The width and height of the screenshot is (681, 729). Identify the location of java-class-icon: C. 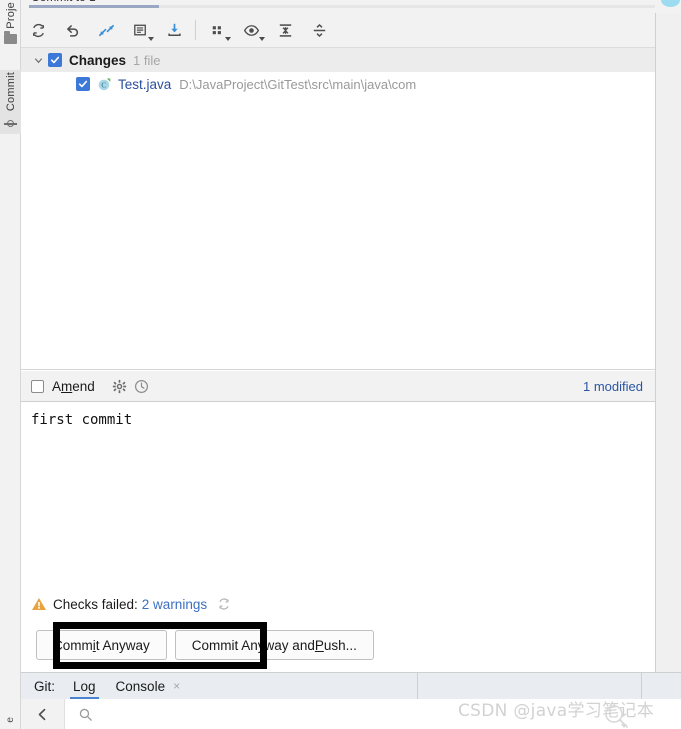
(104, 84).